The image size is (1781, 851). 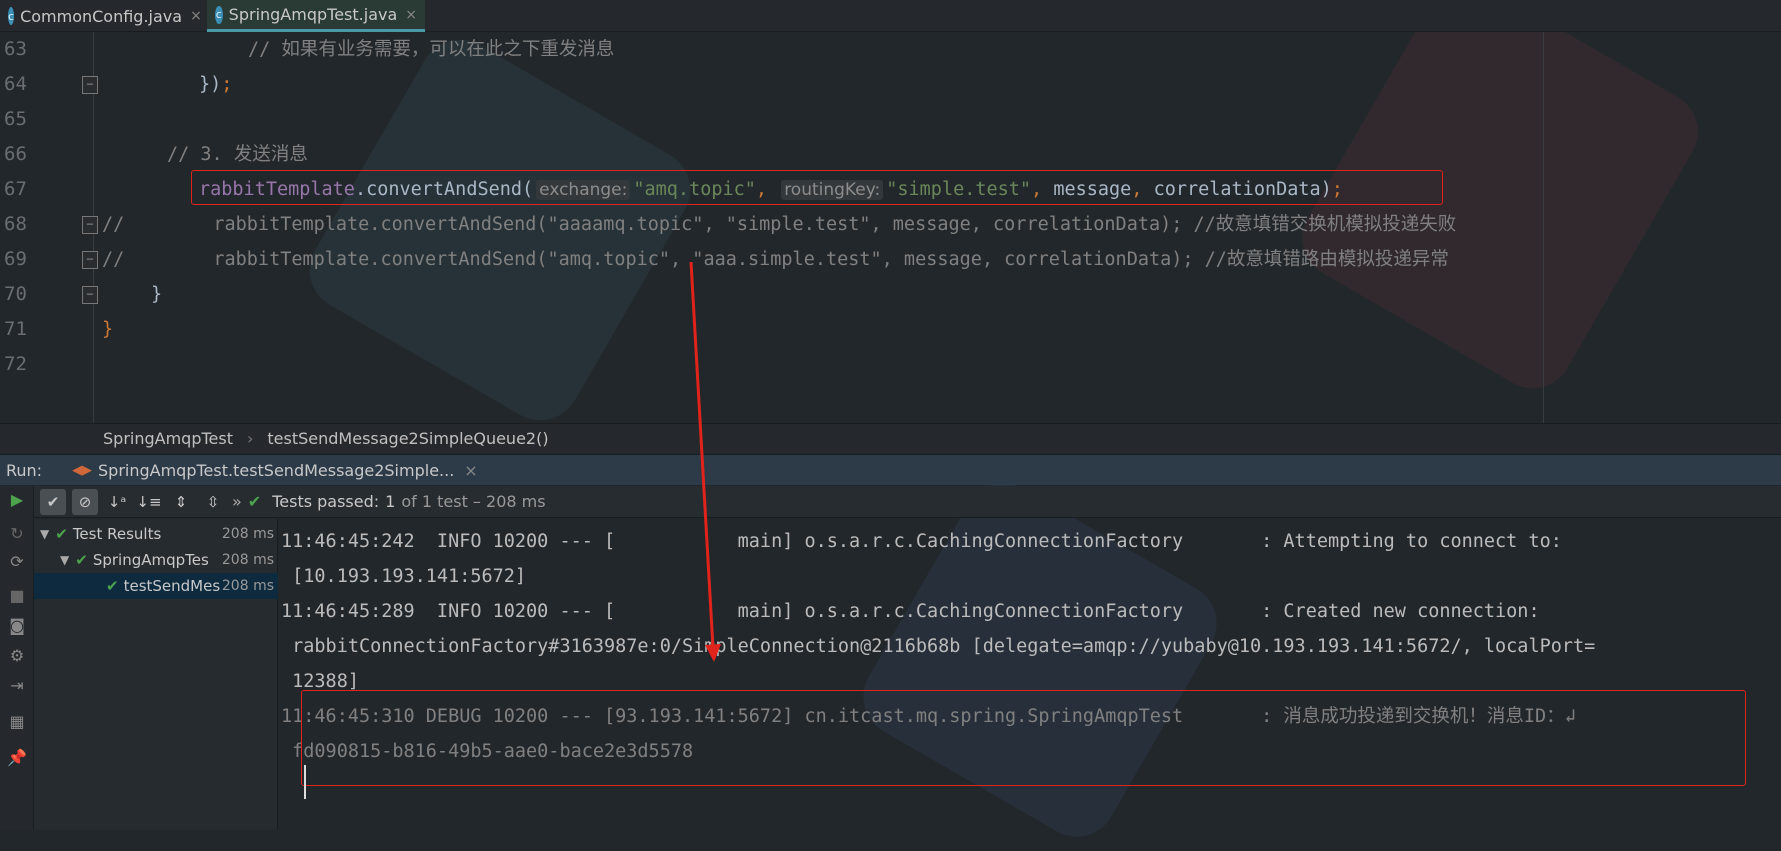 I want to click on annotation-arrow, so click(x=705, y=461).